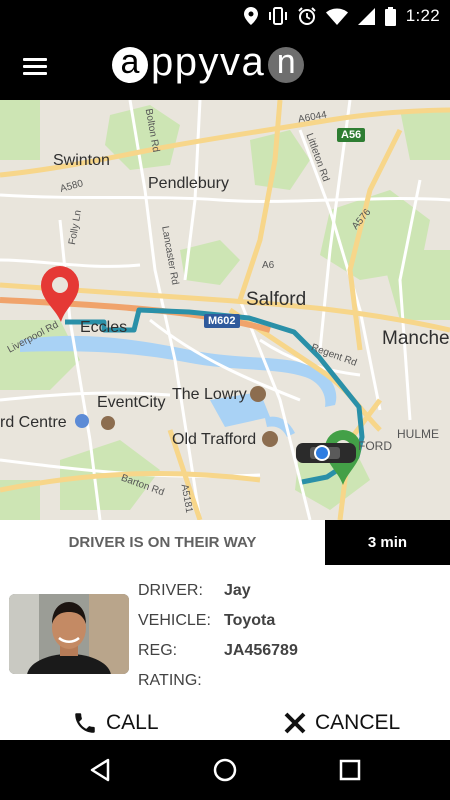  I want to click on phone-icon, so click(85, 723).